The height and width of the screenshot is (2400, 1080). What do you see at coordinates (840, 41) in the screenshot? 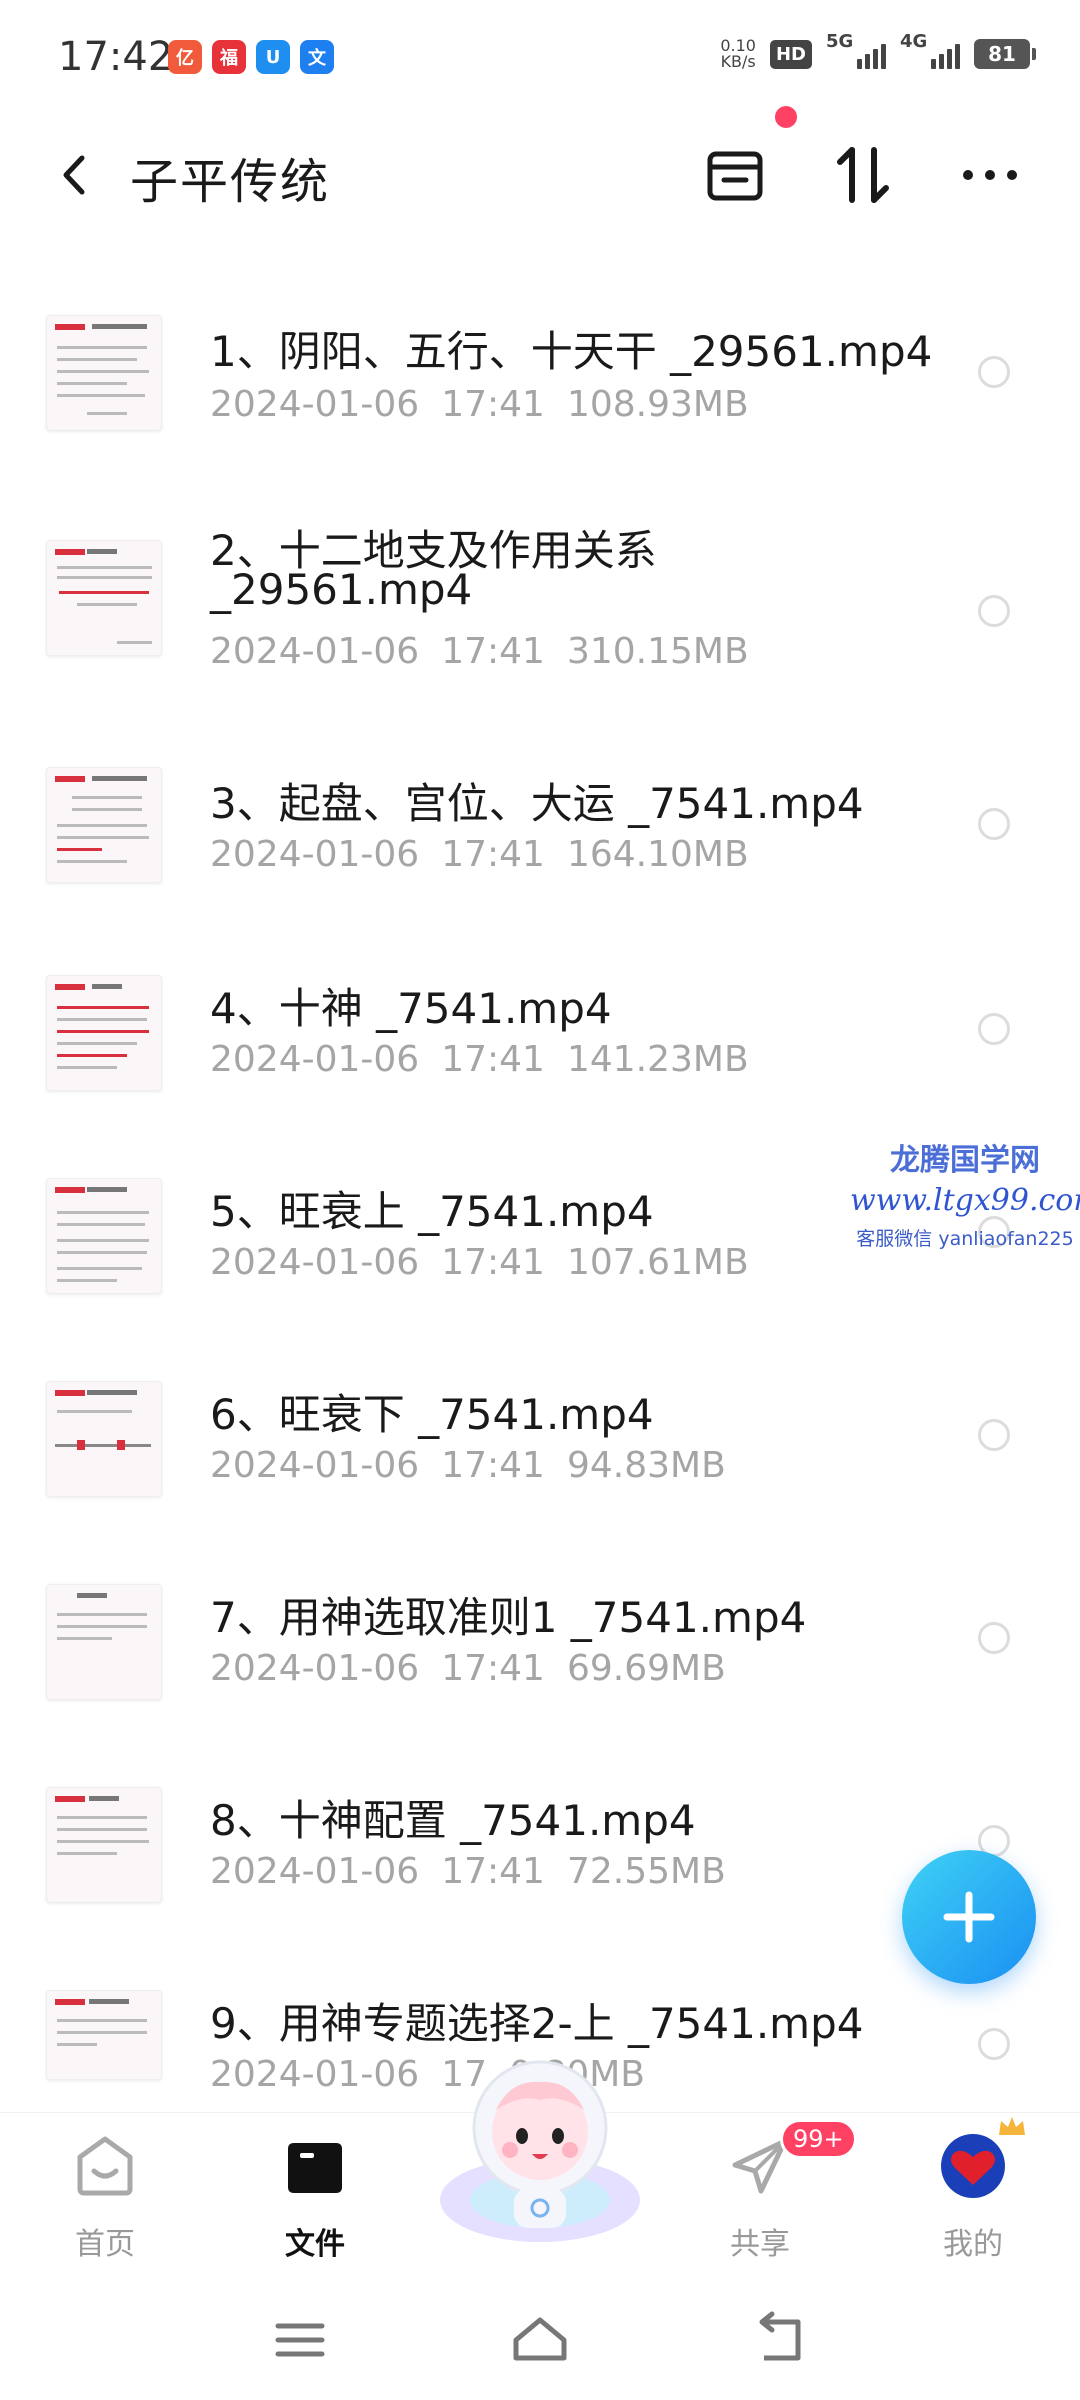
I see `signal-5g-label: 5G` at bounding box center [840, 41].